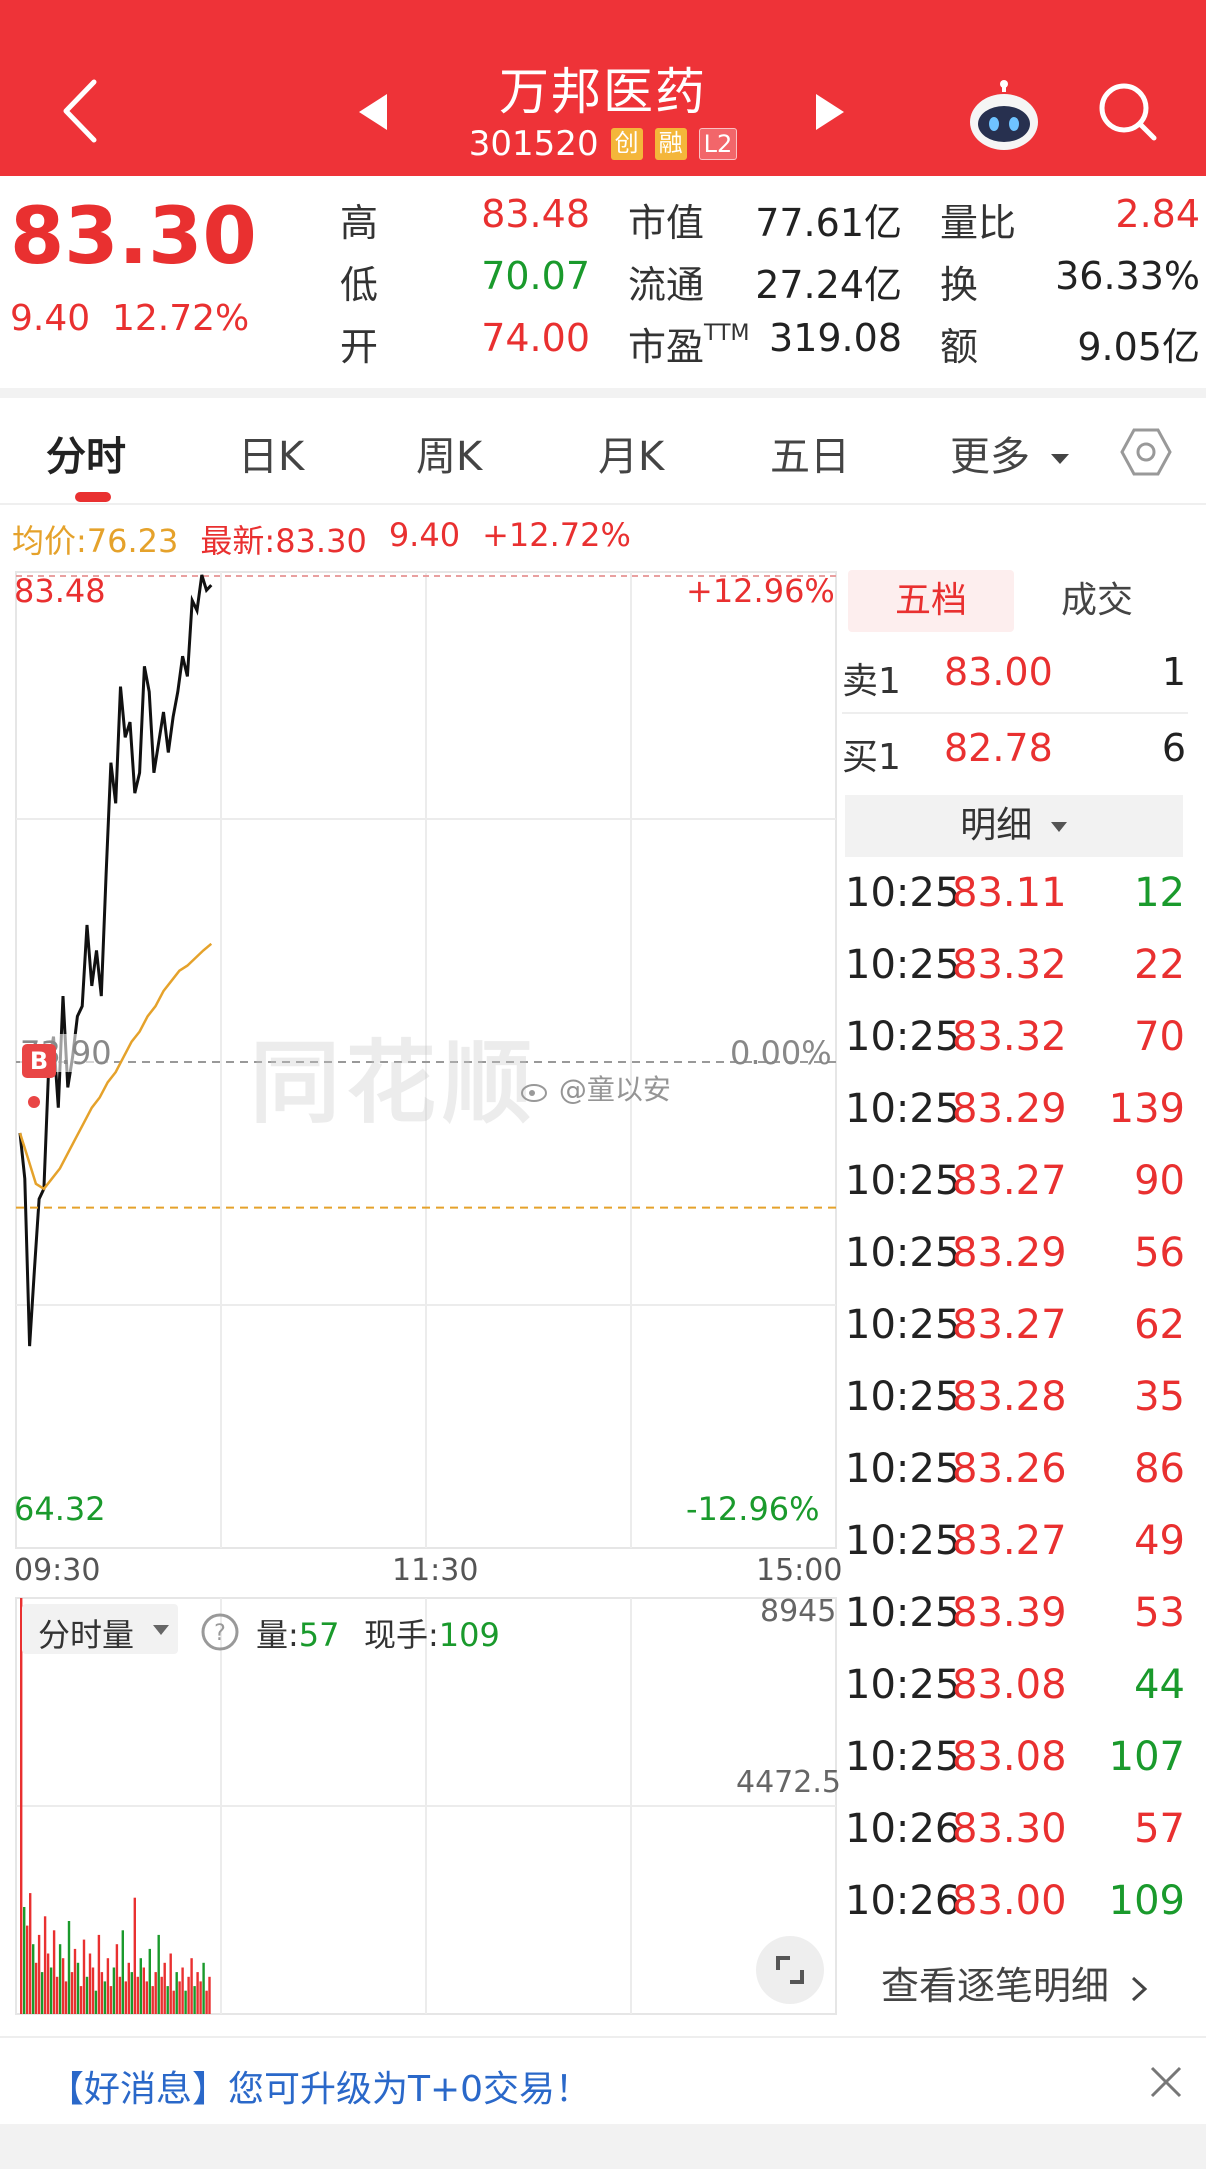  Describe the element at coordinates (50, 318) in the screenshot. I see `price-change: 9.40` at that location.